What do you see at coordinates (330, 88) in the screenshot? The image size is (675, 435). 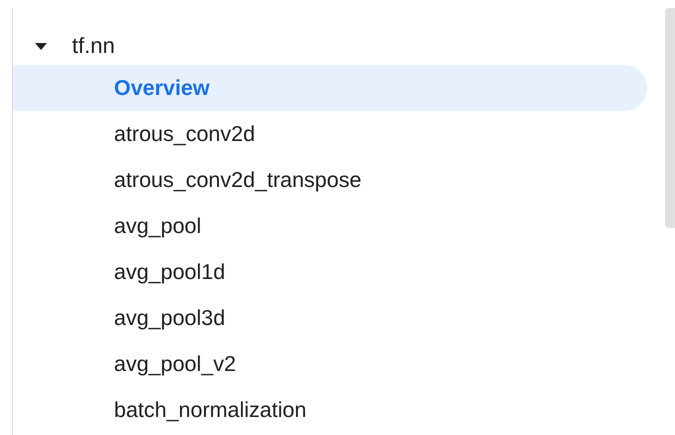 I see `nav-item: Overview` at bounding box center [330, 88].